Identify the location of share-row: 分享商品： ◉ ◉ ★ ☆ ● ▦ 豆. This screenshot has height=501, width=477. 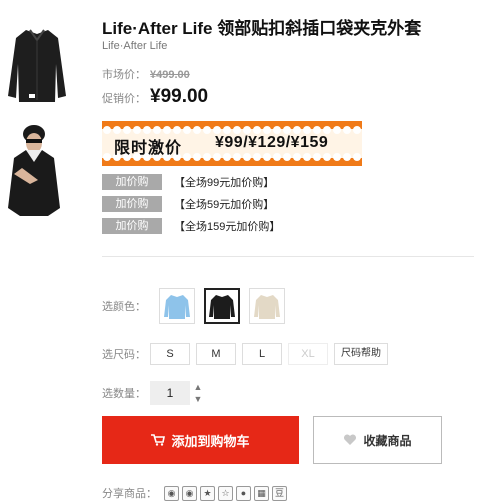
(196, 493).